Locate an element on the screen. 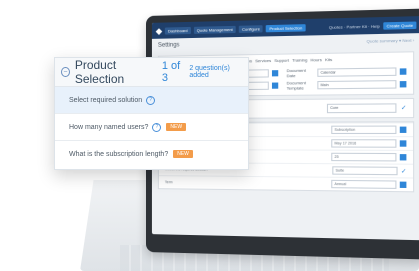 Image resolution: width=419 pixels, height=271 pixels. page-title-actions: Quote summary ▾ Next › is located at coordinates (391, 40).